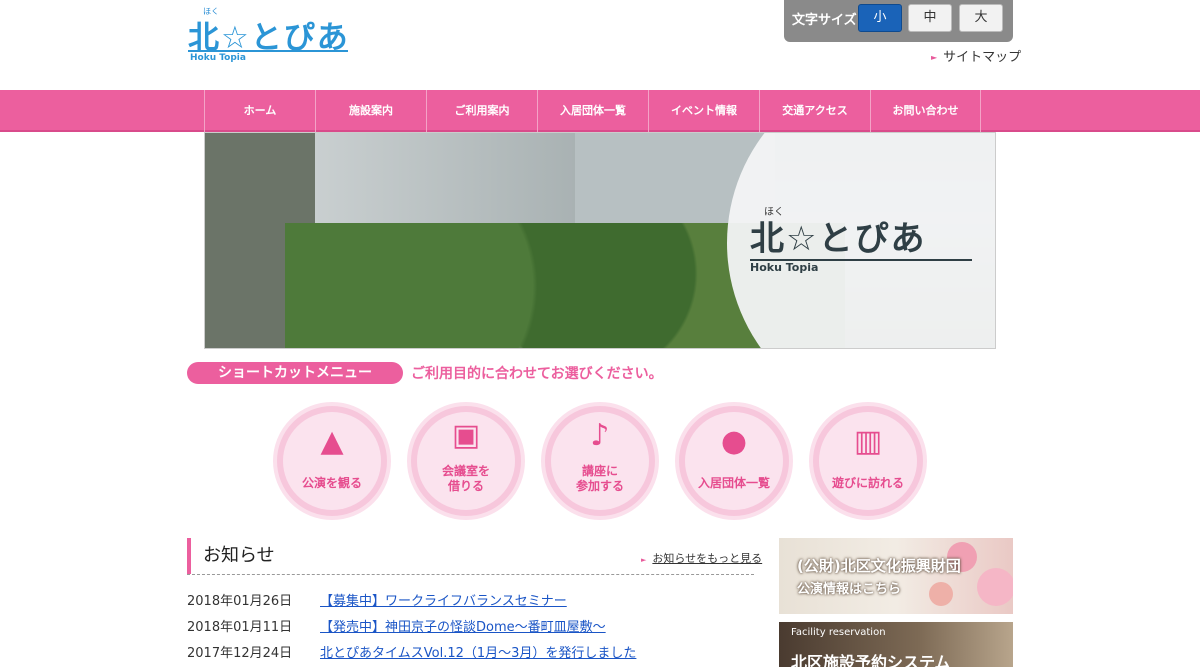 This screenshot has width=1200, height=667. I want to click on font-size-medium-button: 中, so click(930, 18).